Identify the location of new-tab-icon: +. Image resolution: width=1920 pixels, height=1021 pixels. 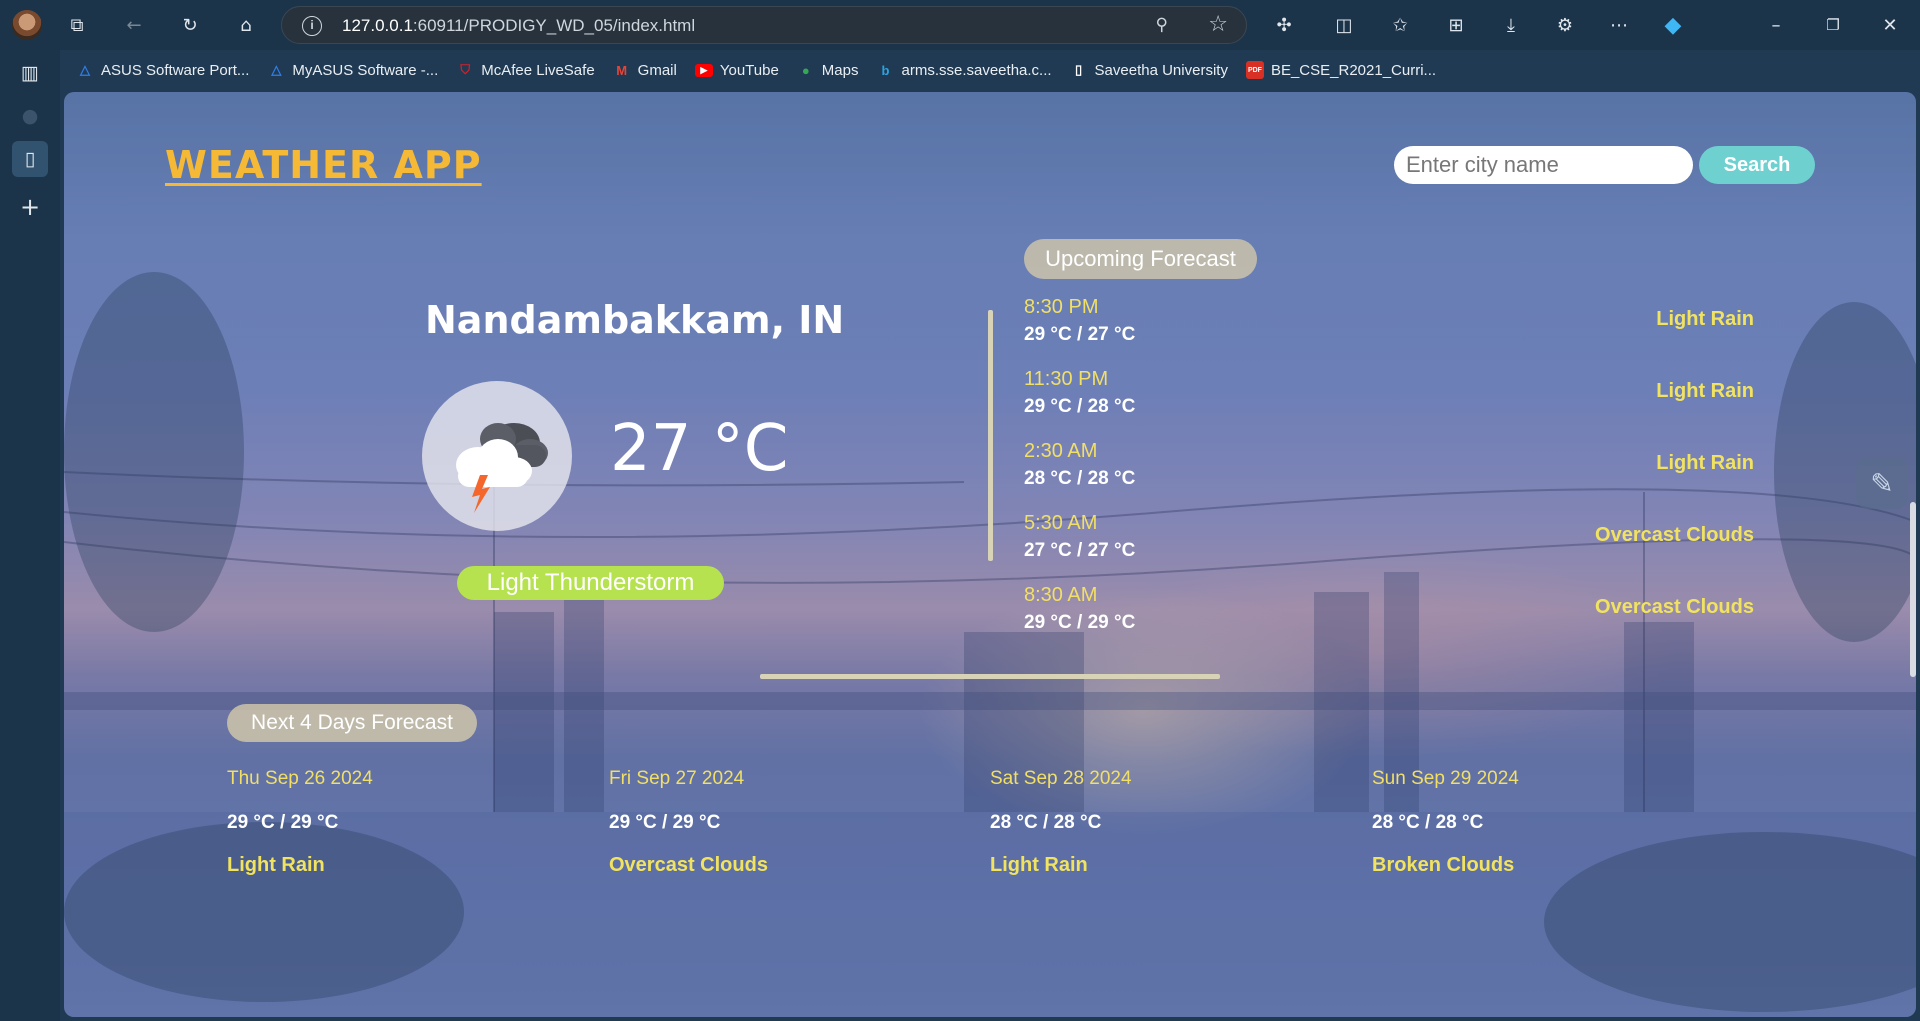
(30, 207).